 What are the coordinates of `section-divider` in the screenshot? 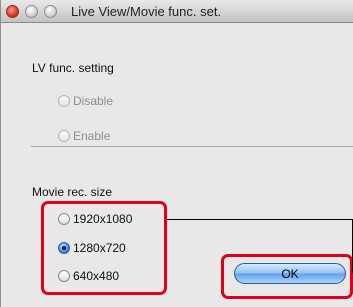 It's located at (192, 146).